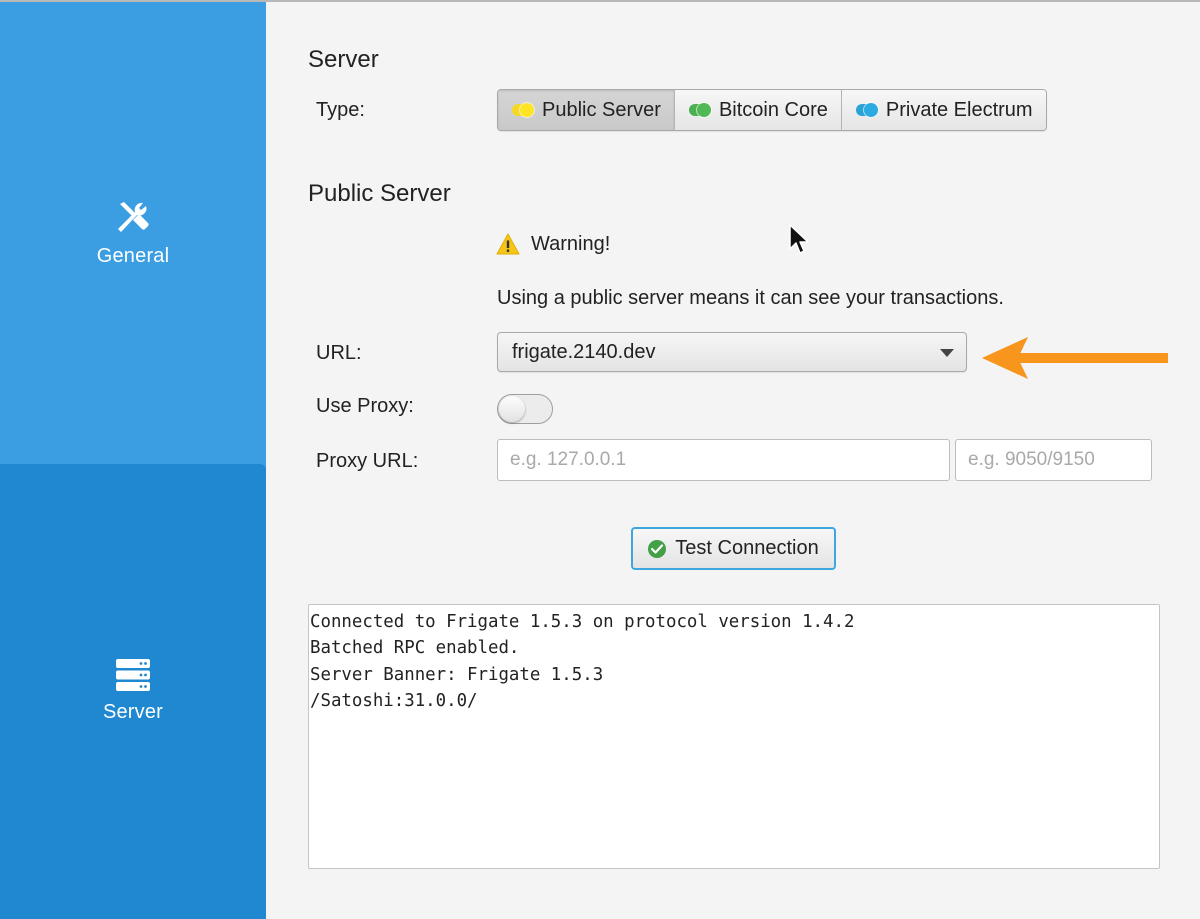 The height and width of the screenshot is (919, 1200). What do you see at coordinates (601, 109) in the screenshot?
I see `type-button-label: Public Server` at bounding box center [601, 109].